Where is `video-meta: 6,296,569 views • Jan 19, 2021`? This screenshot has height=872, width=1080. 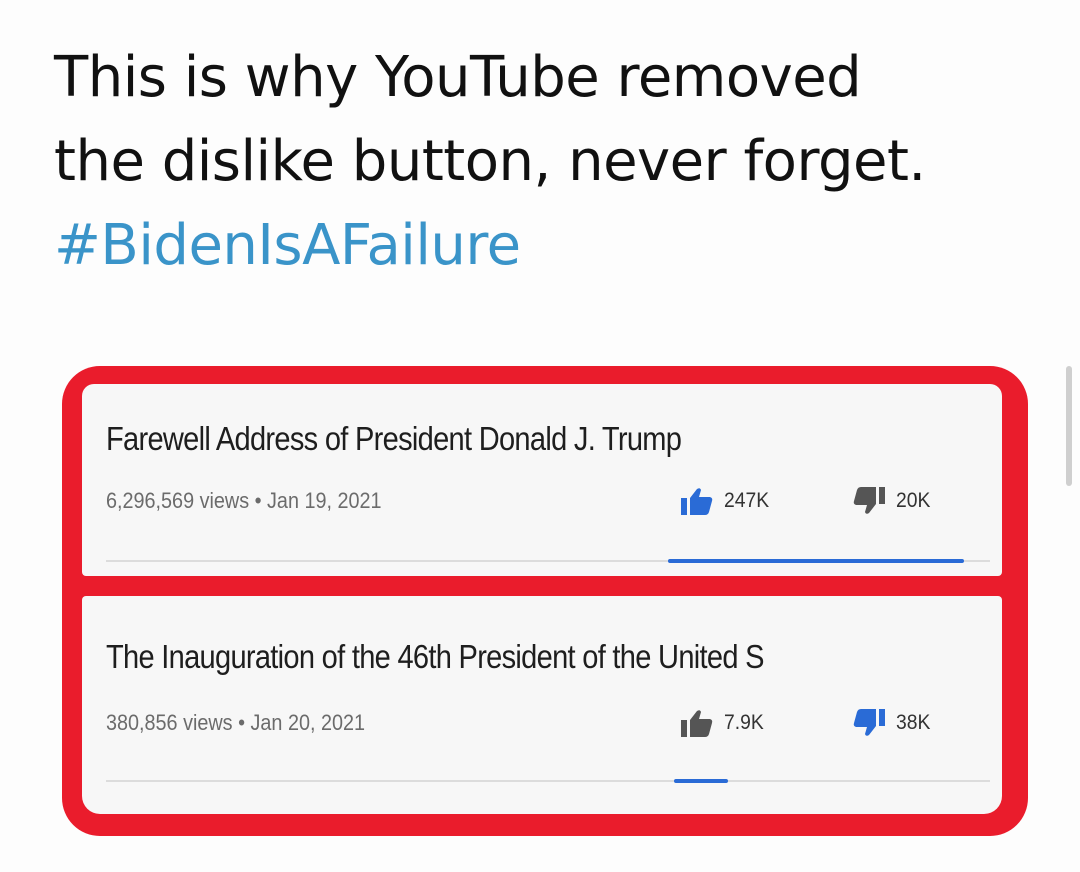
video-meta: 6,296,569 views • Jan 19, 2021 is located at coordinates (244, 500).